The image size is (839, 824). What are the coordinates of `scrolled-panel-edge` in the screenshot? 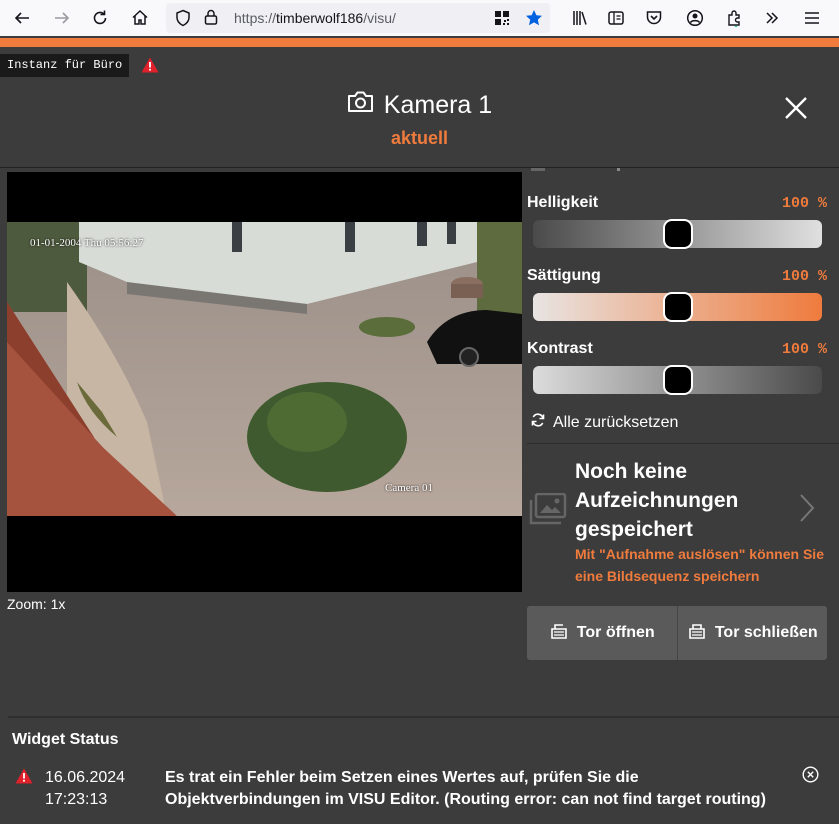 It's located at (683, 171).